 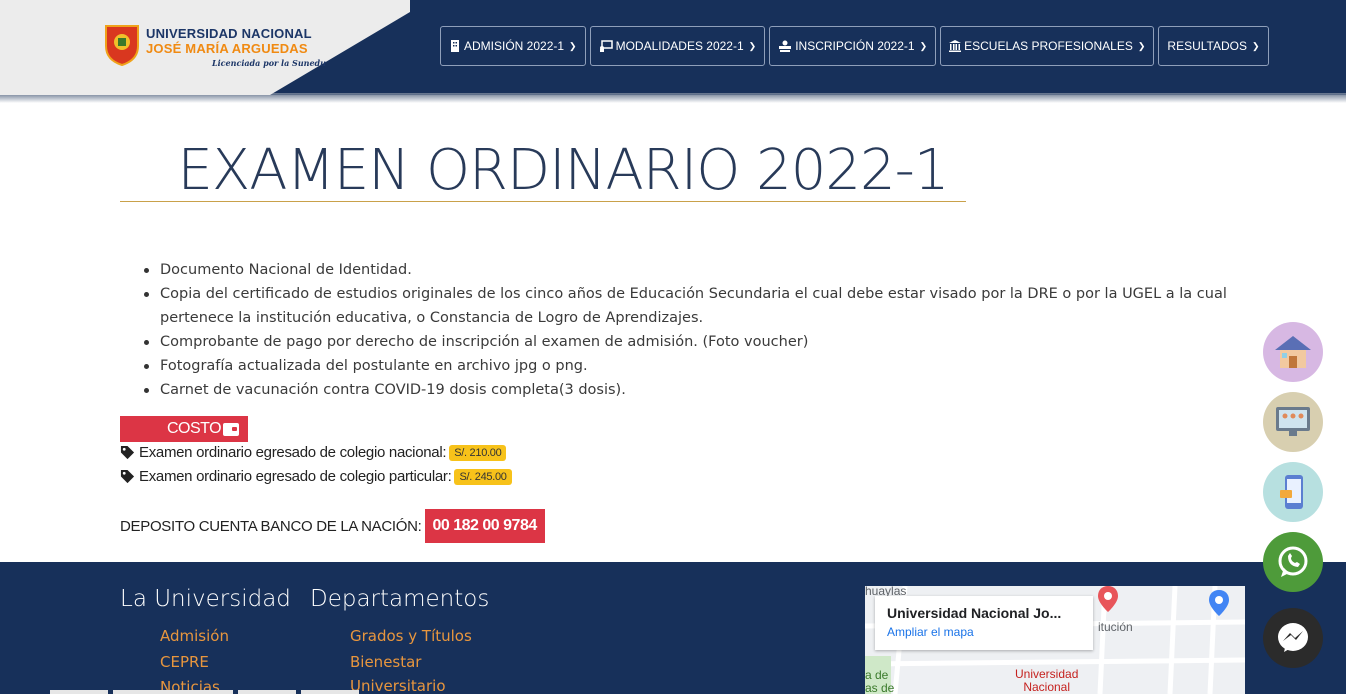 I want to click on nav-escuelas: ESCUELAS PROFESIONALES ❯, so click(x=1047, y=46).